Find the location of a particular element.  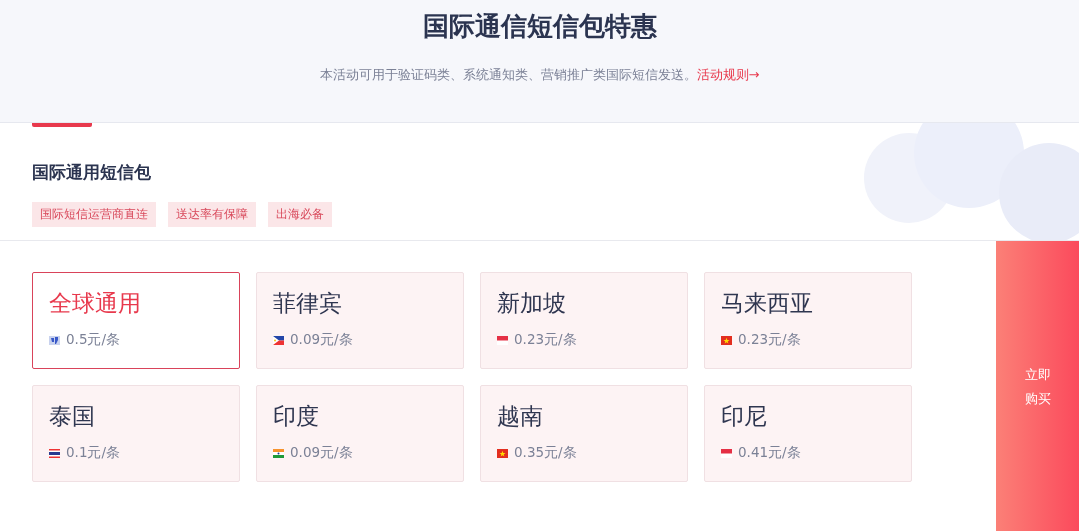

region-name: 新加坡 is located at coordinates (532, 303).